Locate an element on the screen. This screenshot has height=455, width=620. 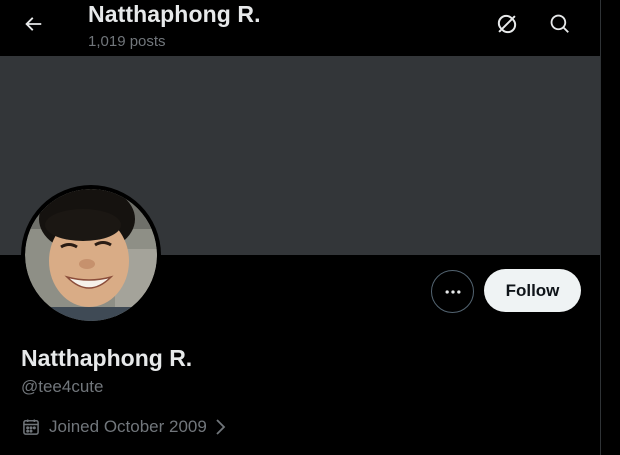
profile-handle: @tee4cute is located at coordinates (62, 386).